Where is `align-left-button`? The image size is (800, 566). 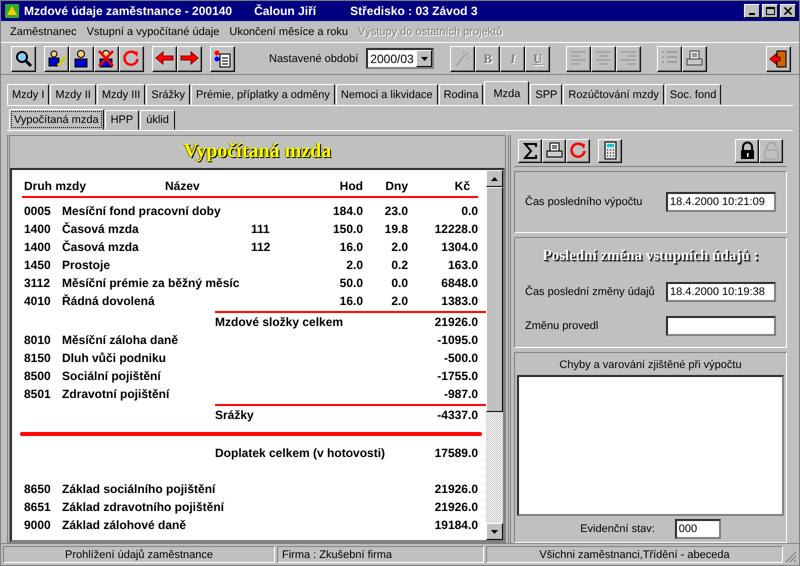 align-left-button is located at coordinates (579, 59).